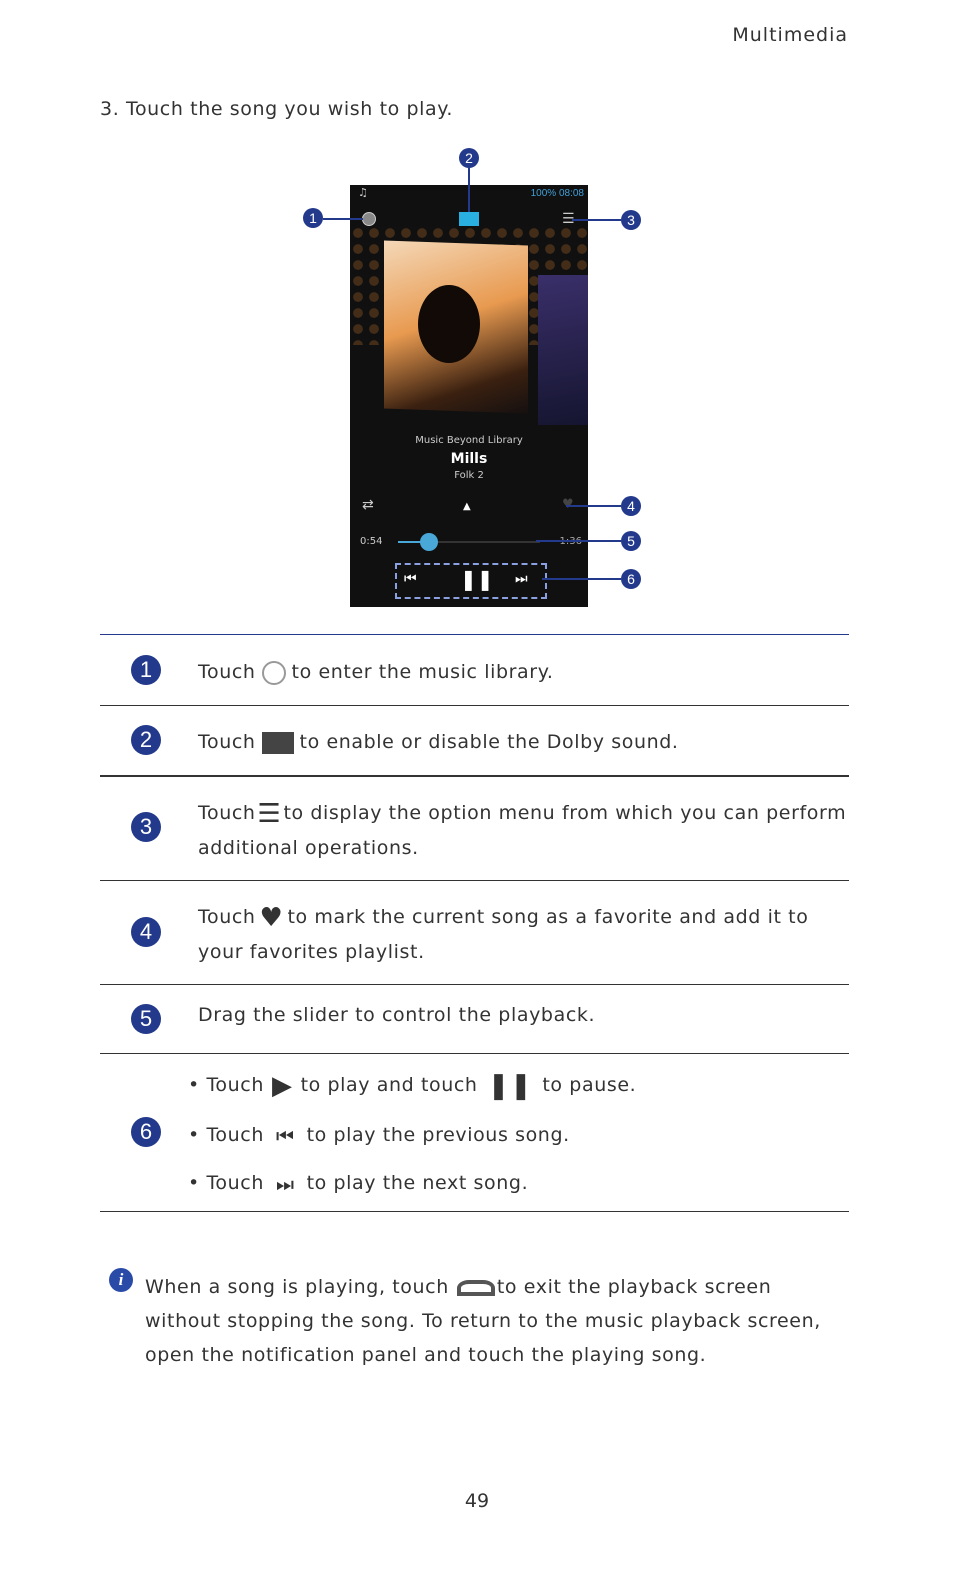  I want to click on menu-icon: ☰, so click(269, 813).